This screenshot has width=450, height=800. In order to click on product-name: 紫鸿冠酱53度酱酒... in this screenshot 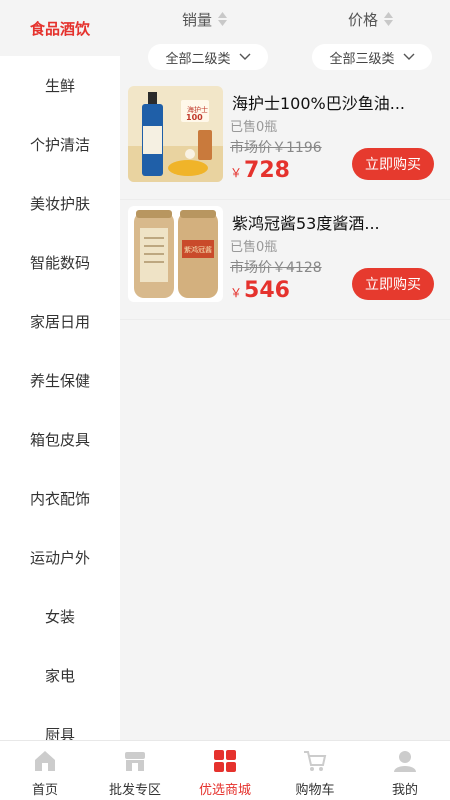, I will do `click(332, 222)`.